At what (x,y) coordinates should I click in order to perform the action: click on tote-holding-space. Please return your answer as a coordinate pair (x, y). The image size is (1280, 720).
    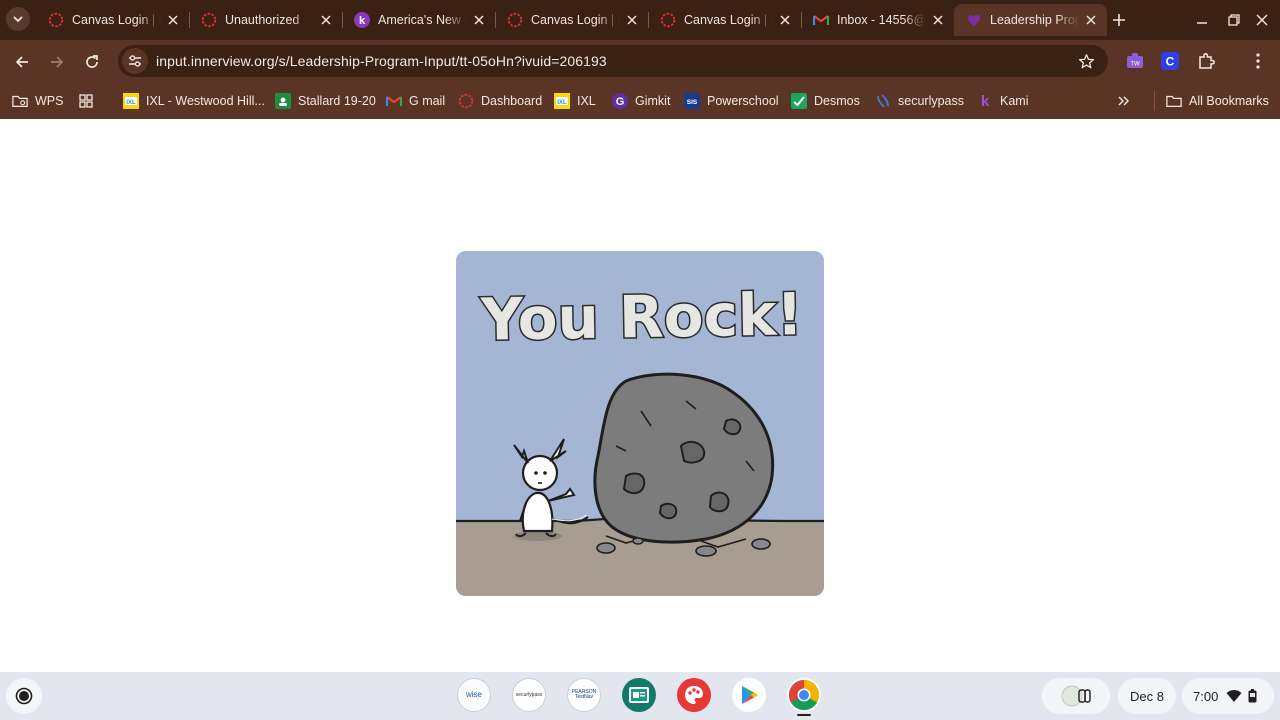
    Looking at the image, I should click on (1076, 696).